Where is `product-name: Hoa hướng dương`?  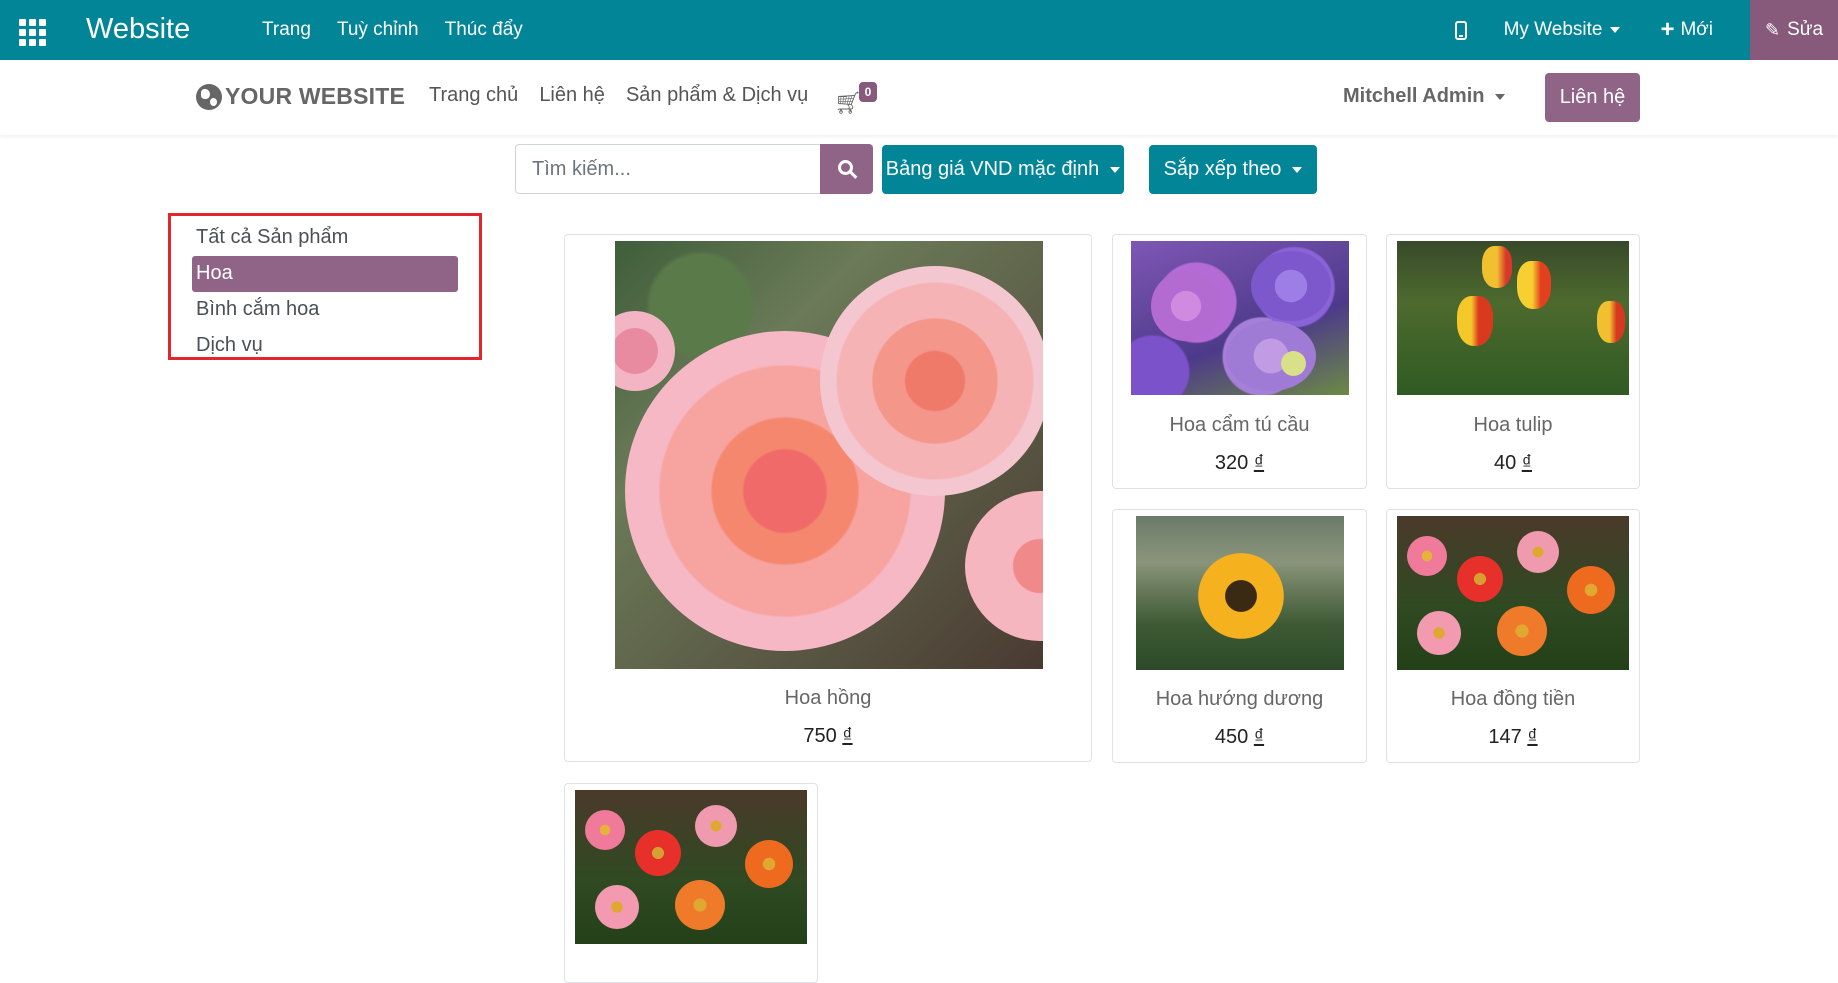 product-name: Hoa hướng dương is located at coordinates (1239, 699).